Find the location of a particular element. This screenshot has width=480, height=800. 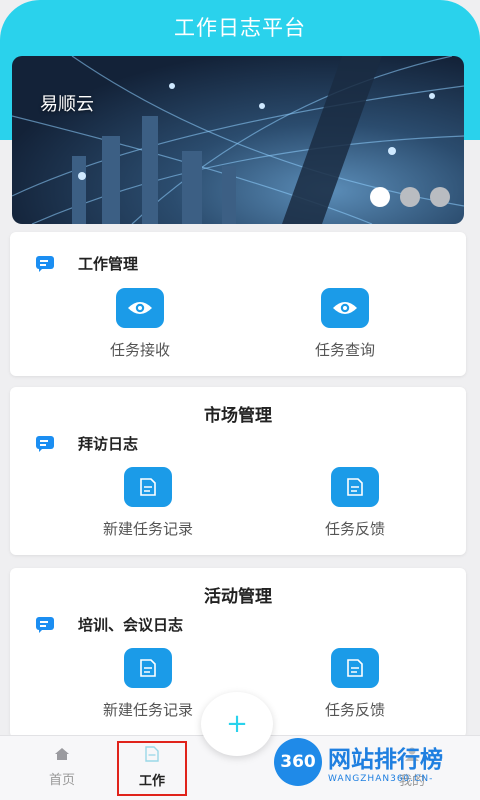

watermark-subtitle: WANGZHAN360.CN- is located at coordinates (381, 779).